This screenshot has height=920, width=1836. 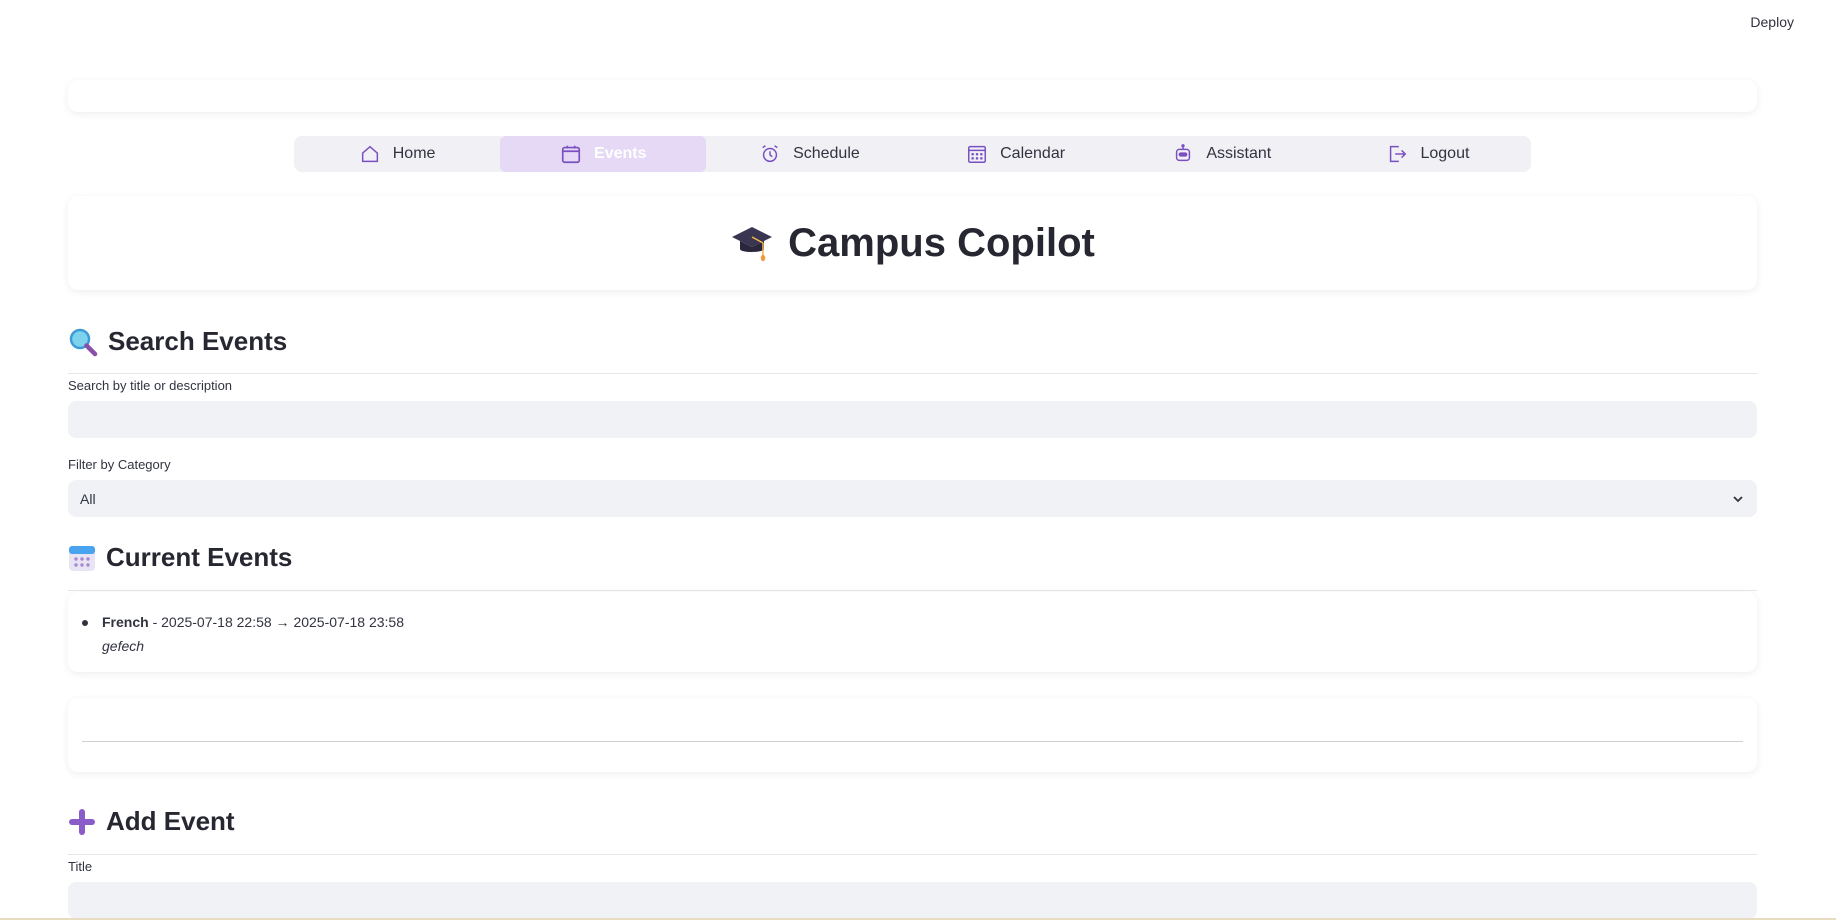 I want to click on nav-item-calendar: Calendar, so click(x=1016, y=154).